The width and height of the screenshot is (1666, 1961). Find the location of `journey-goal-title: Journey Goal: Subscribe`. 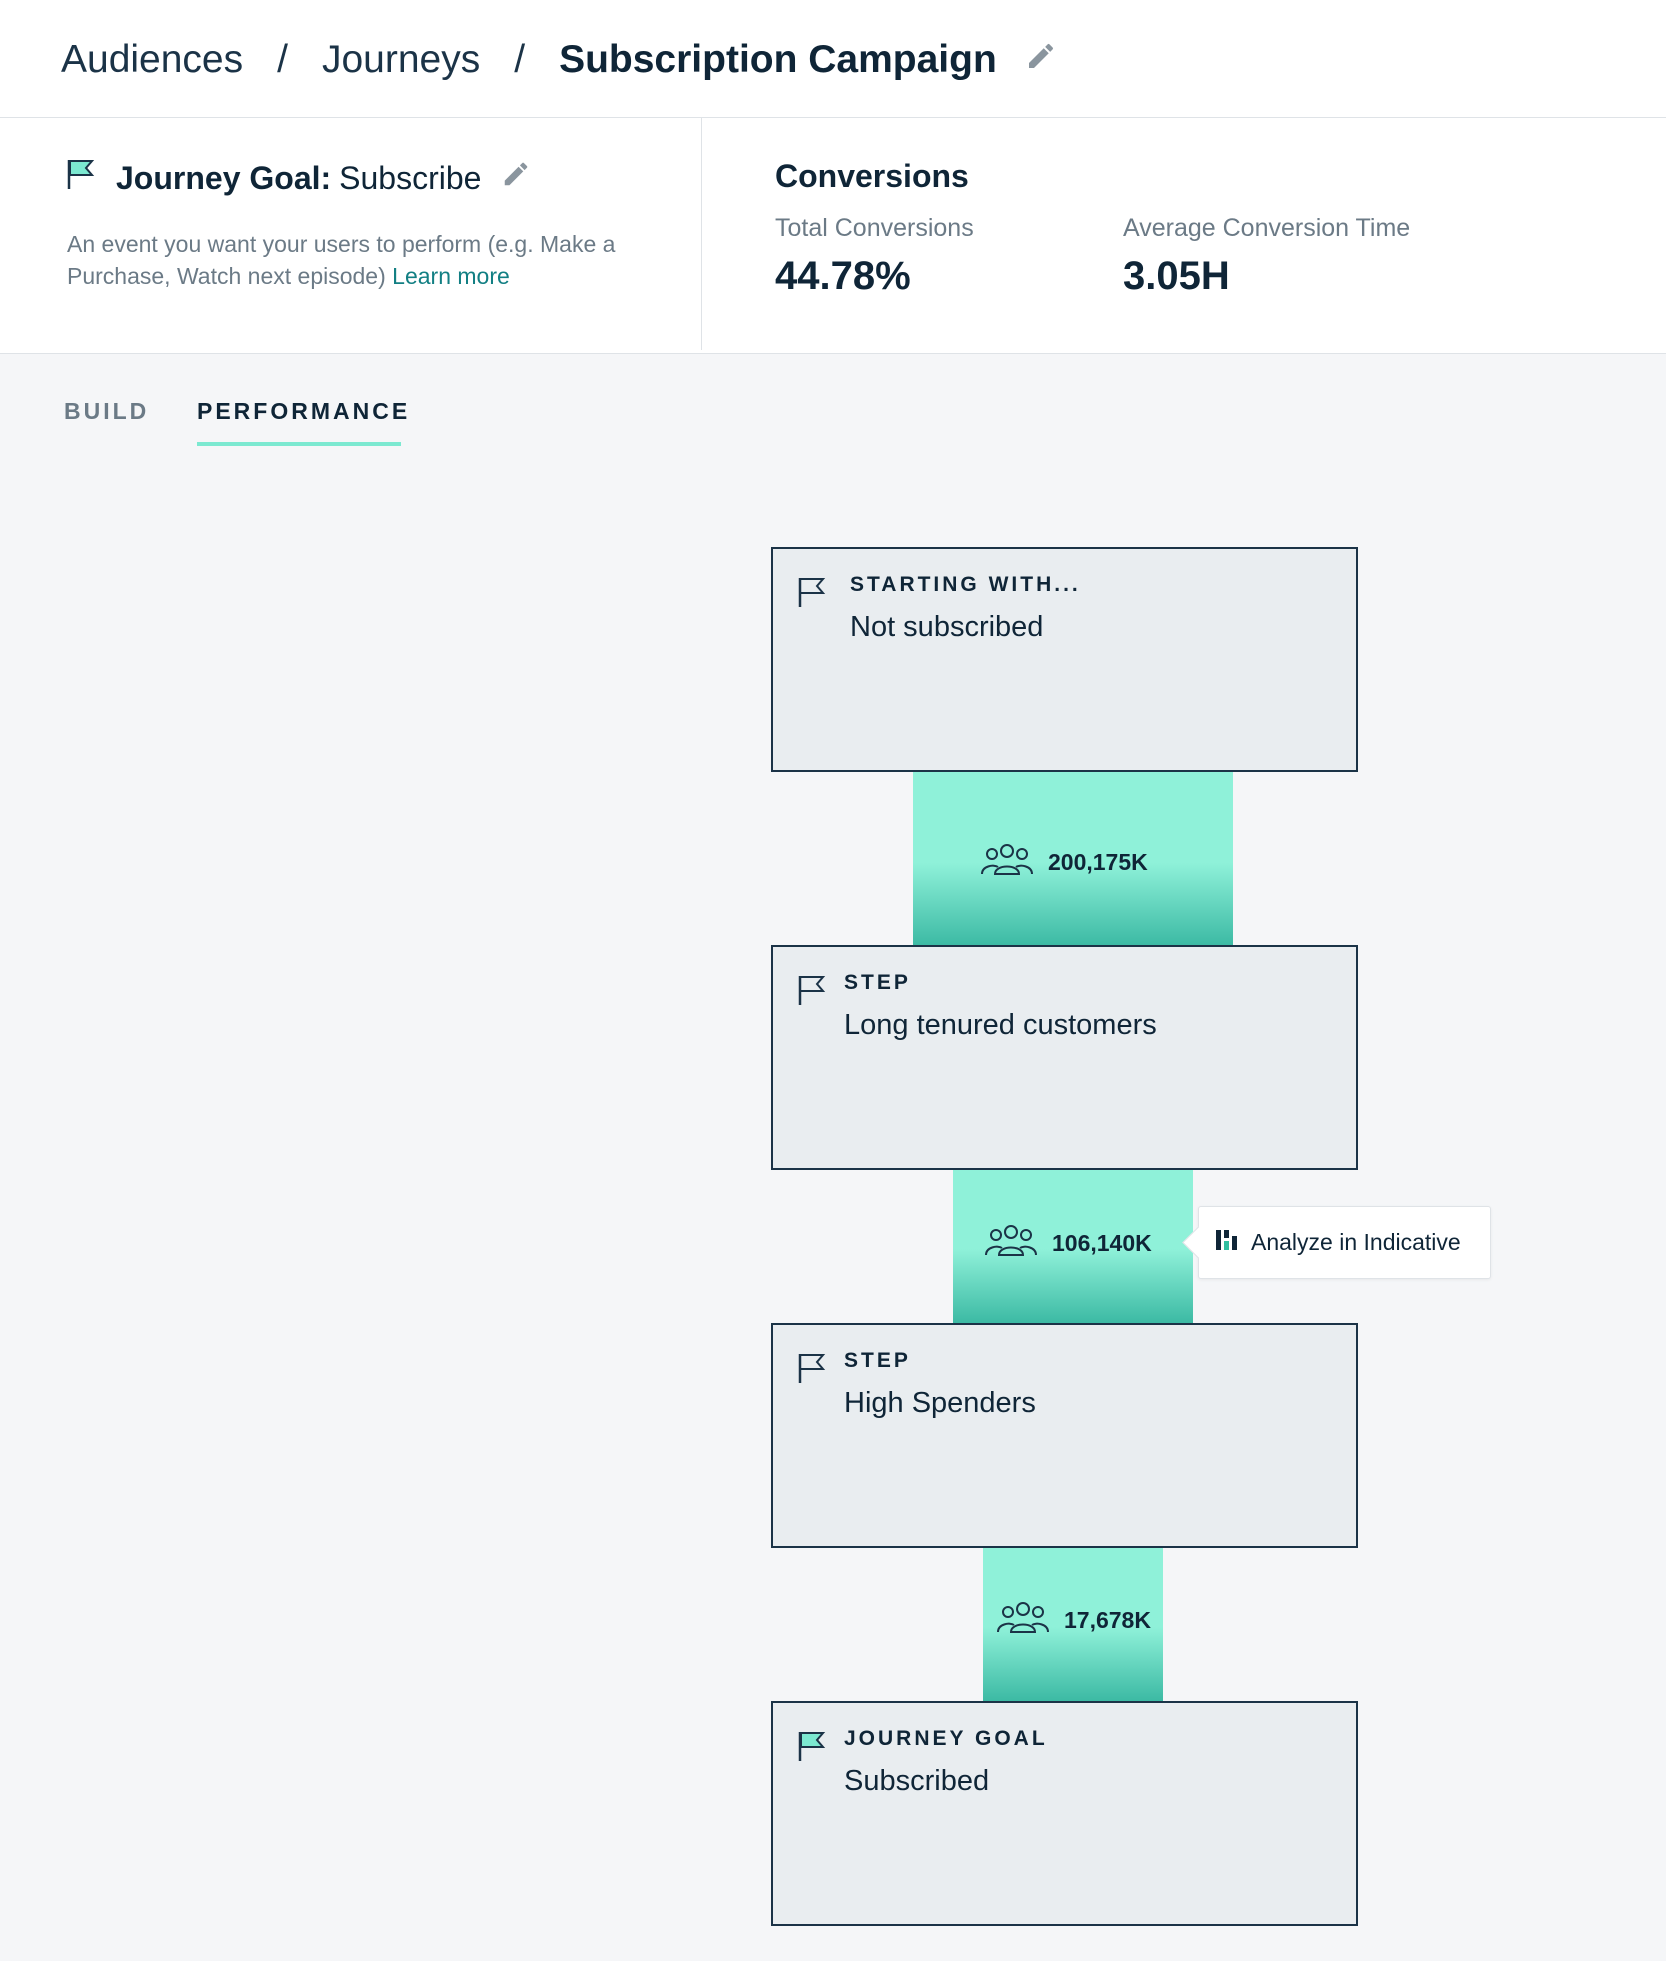

journey-goal-title: Journey Goal: Subscribe is located at coordinates (298, 178).